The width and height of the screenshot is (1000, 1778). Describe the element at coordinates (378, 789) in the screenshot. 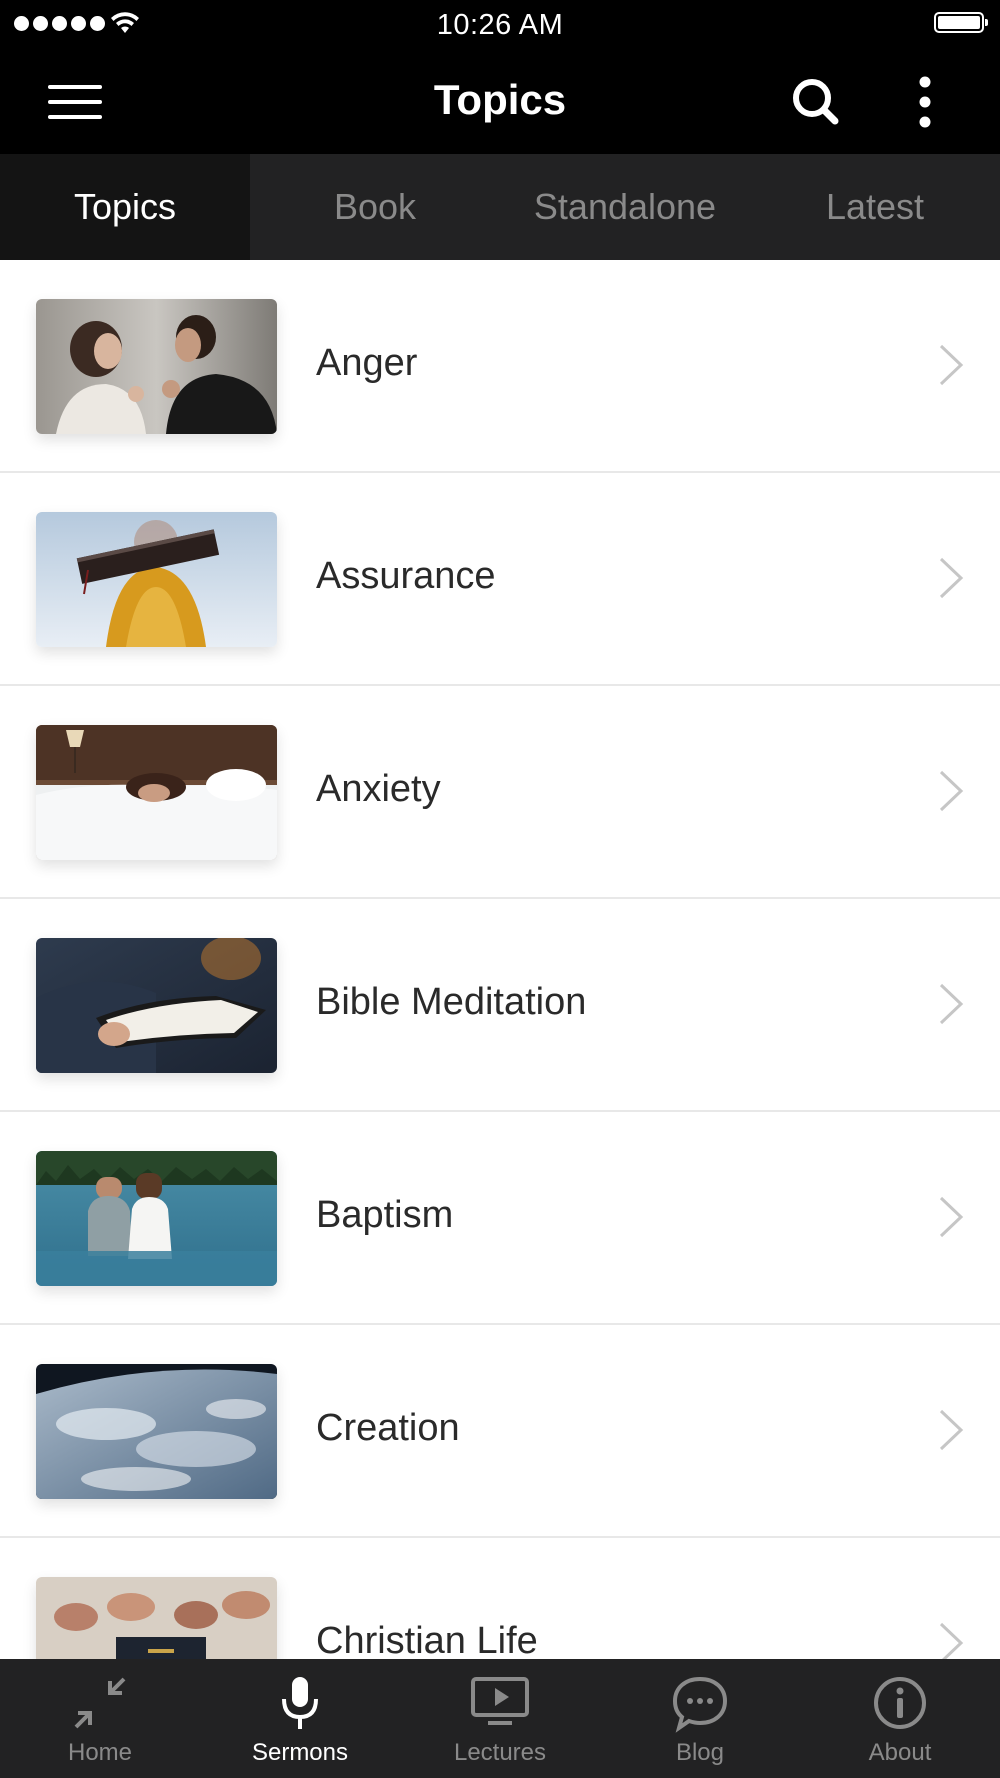

I see `topic-label: Anxiety` at that location.